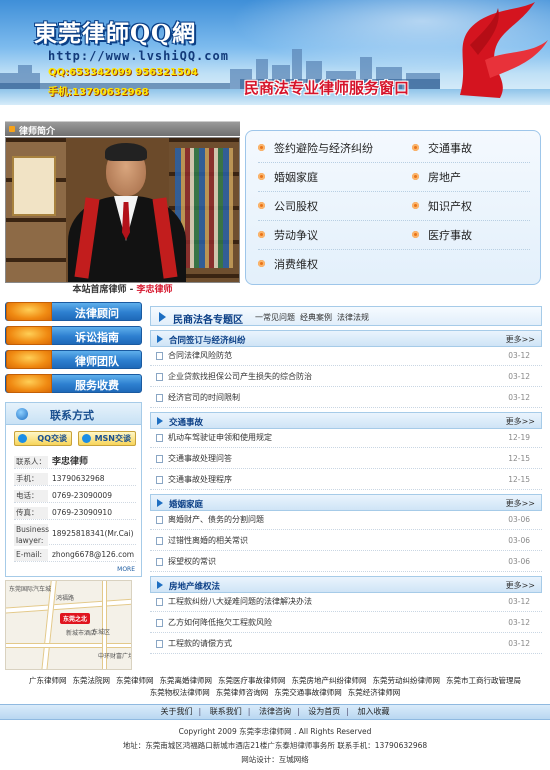  What do you see at coordinates (48, 680) in the screenshot?
I see `friend-link: 广东律师网` at bounding box center [48, 680].